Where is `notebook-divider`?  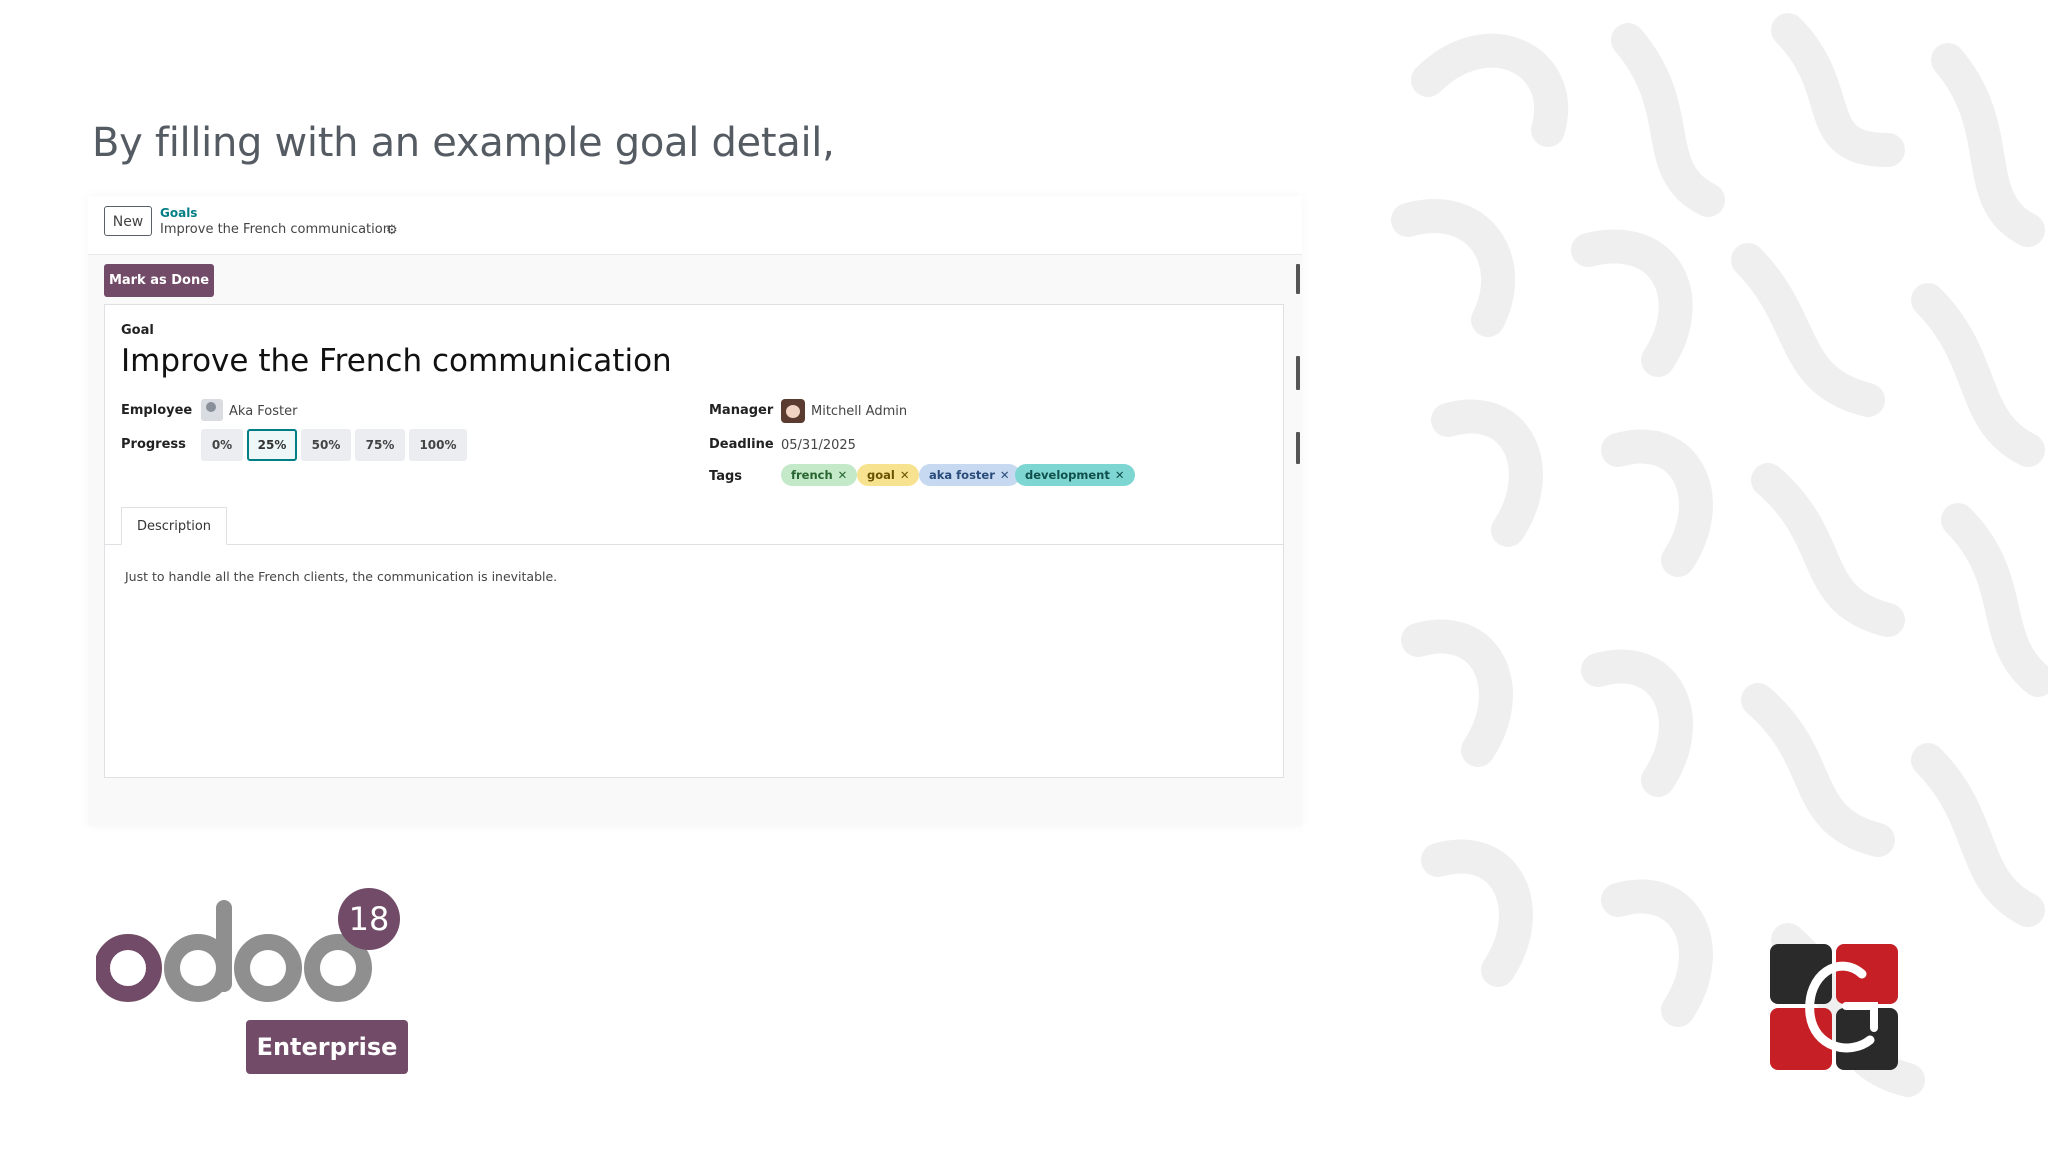 notebook-divider is located at coordinates (694, 544).